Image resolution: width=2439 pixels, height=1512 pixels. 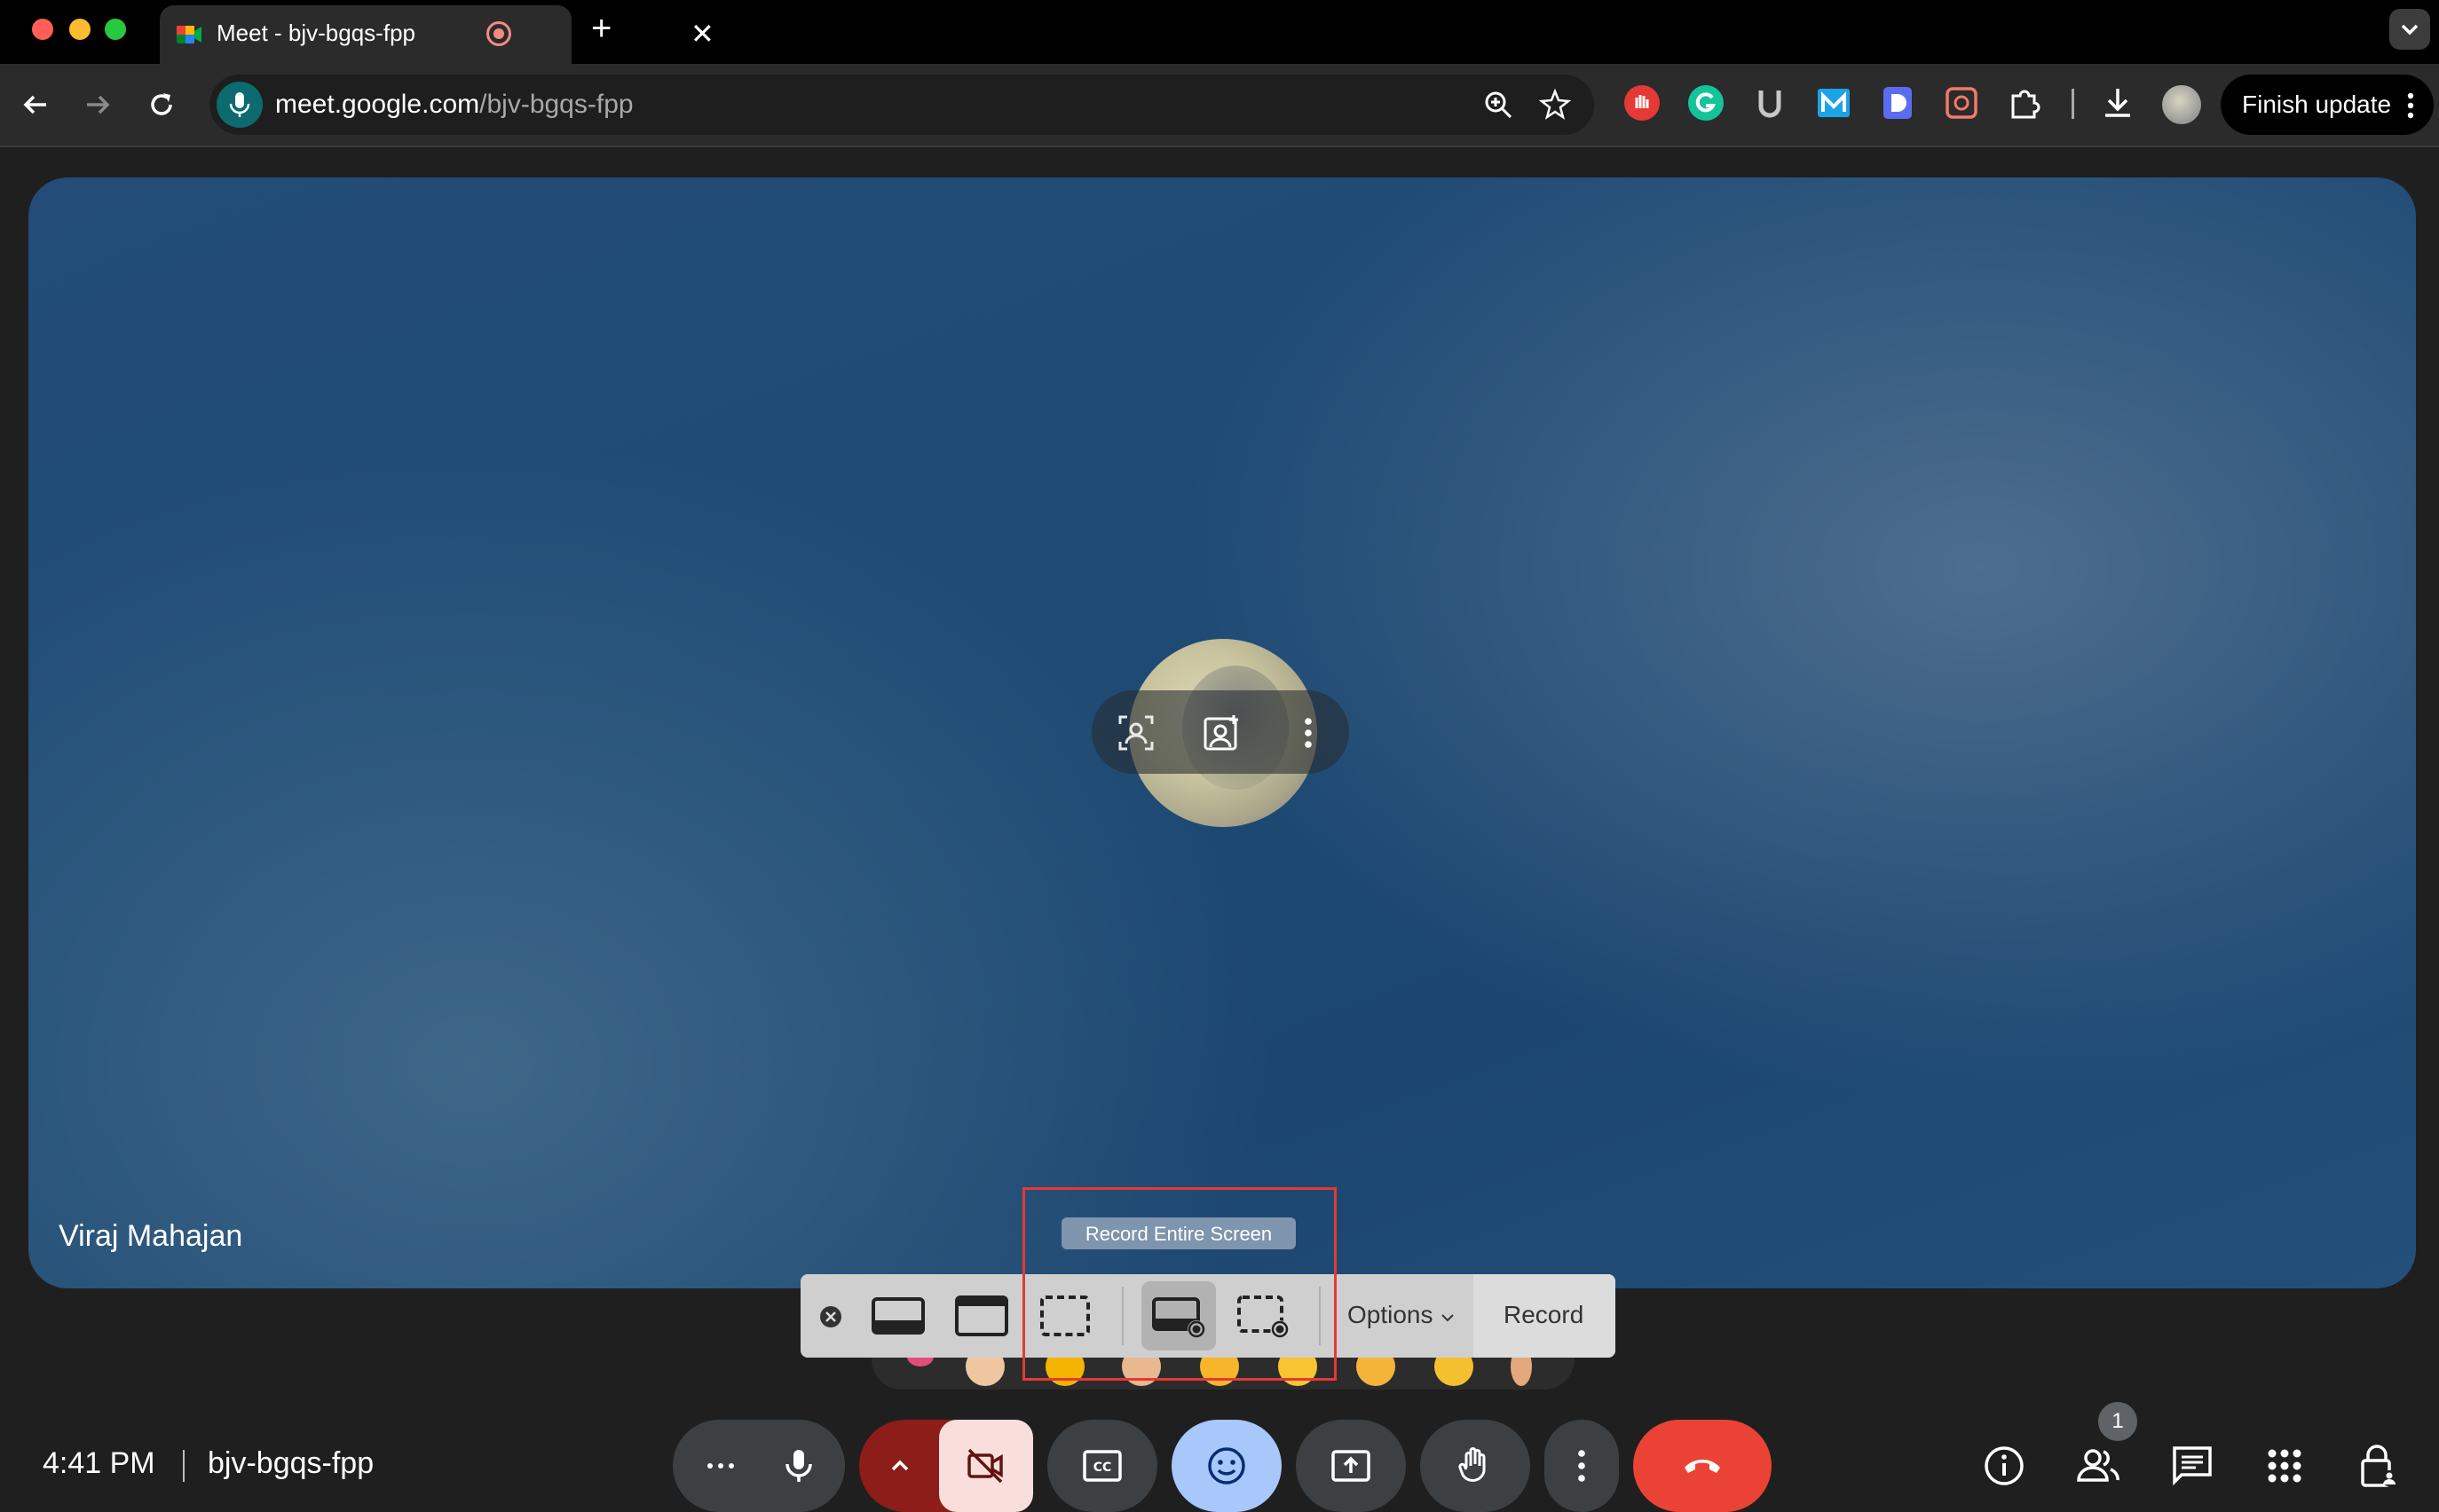 I want to click on smiley-icon, so click(x=1227, y=1465).